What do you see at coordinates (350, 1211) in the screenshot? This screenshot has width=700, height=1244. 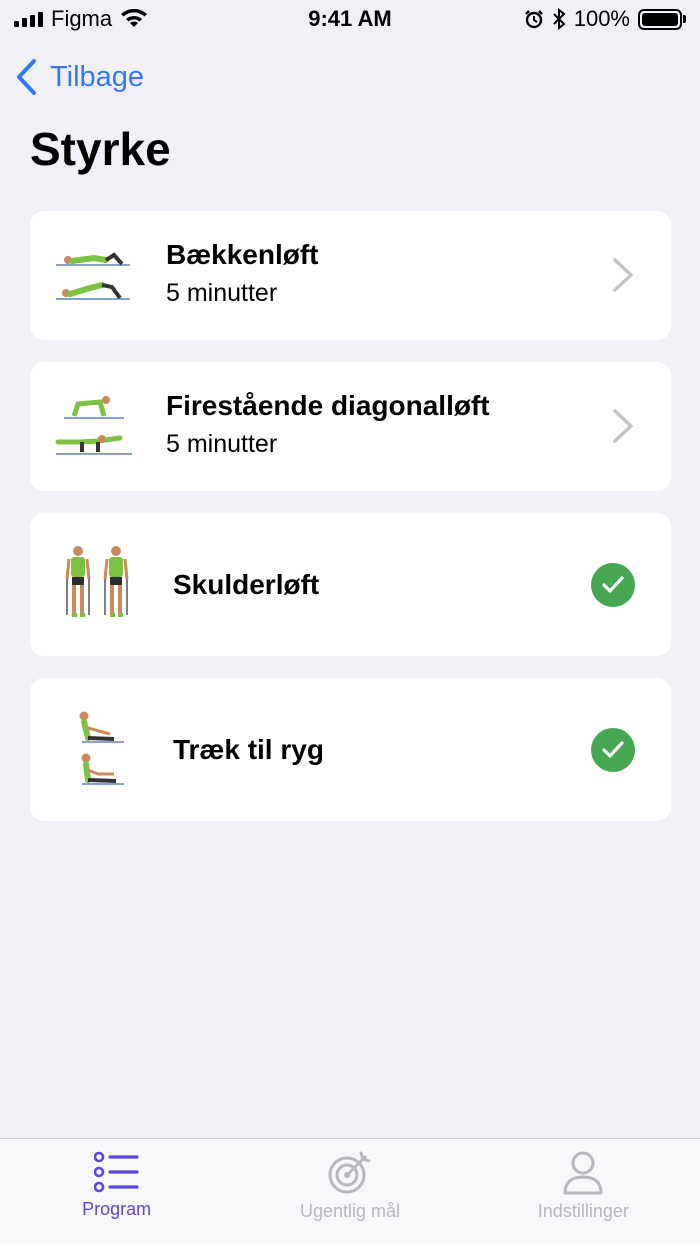 I see `tab-label: Ugentlig mål` at bounding box center [350, 1211].